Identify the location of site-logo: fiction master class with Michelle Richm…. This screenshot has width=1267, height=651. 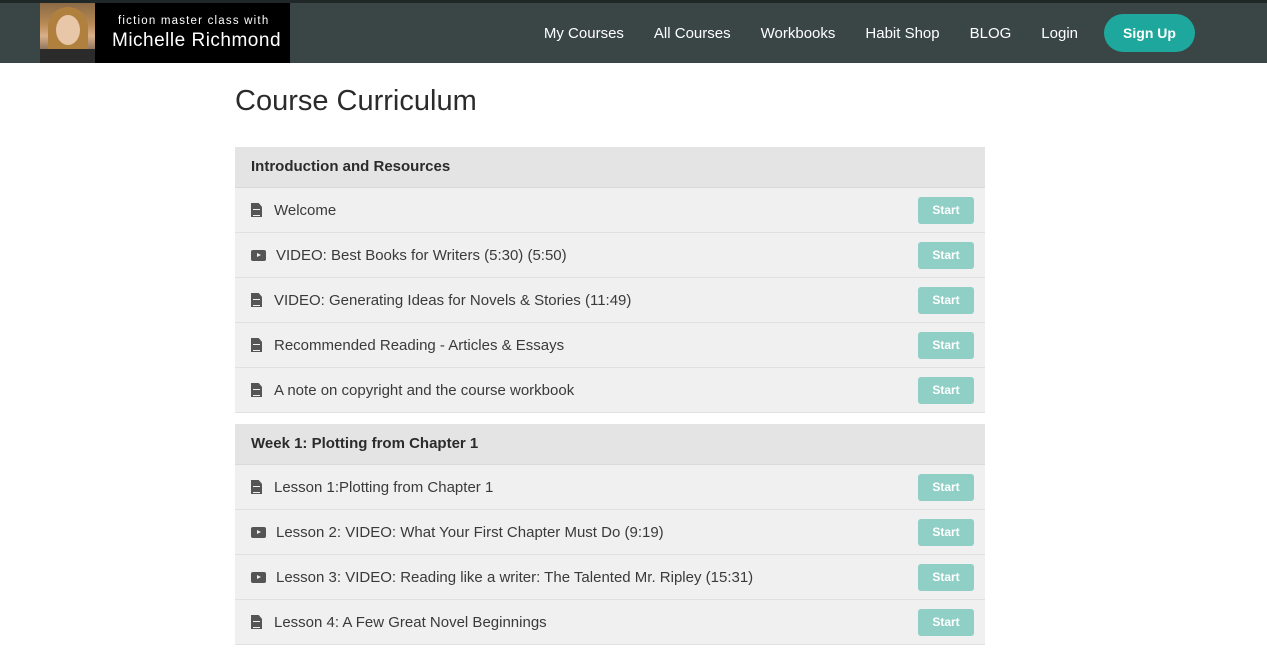
(165, 33).